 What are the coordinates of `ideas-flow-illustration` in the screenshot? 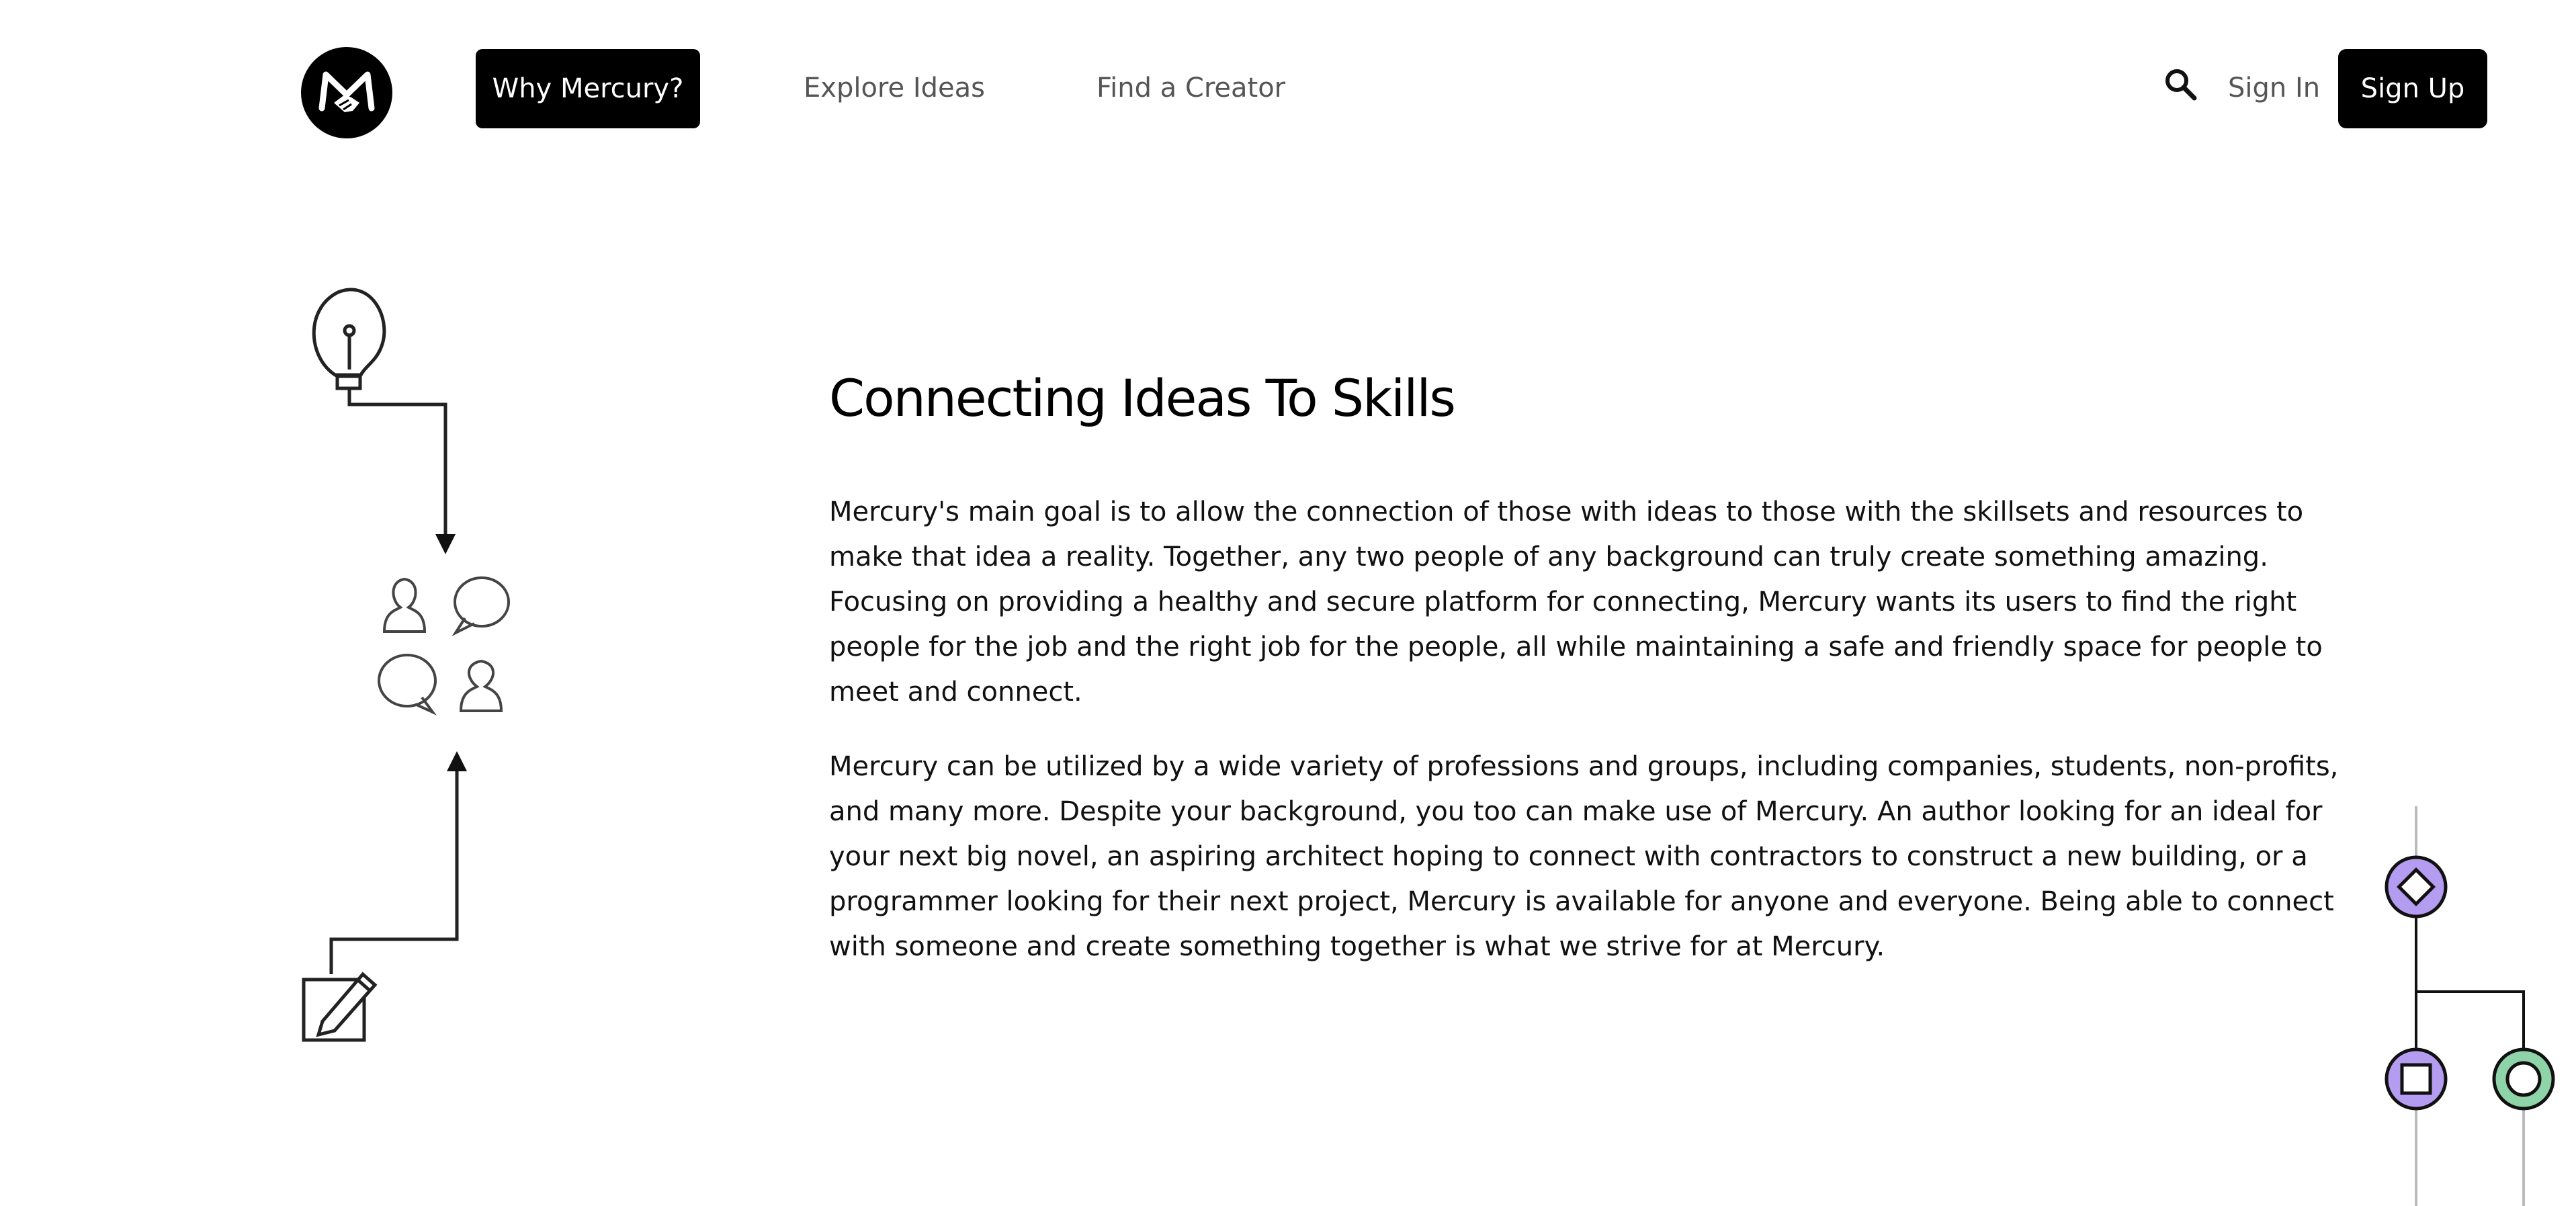 It's located at (410, 668).